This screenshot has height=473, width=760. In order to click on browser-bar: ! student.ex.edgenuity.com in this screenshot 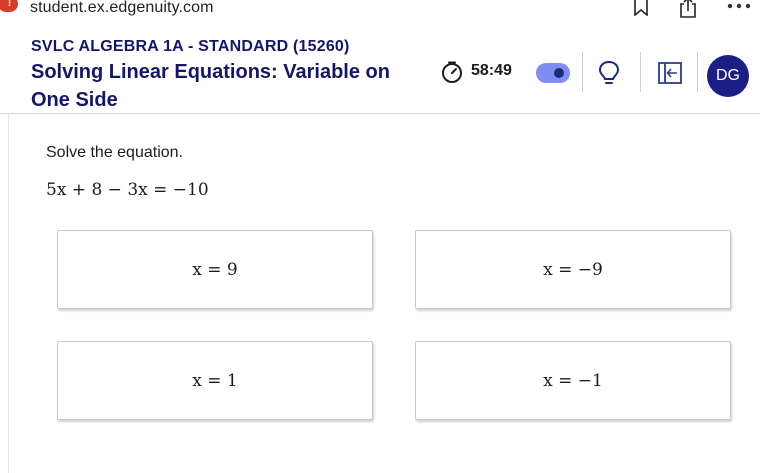, I will do `click(380, 11)`.